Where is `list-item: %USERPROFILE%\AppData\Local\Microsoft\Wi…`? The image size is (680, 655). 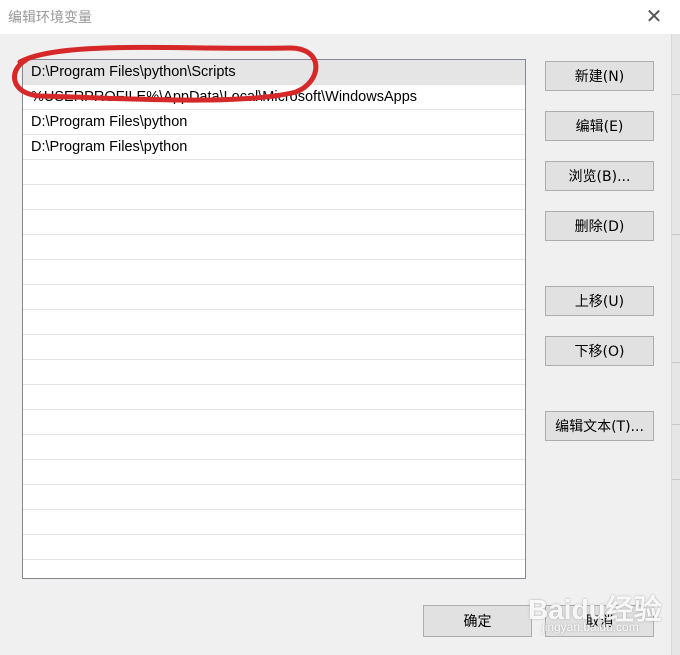 list-item: %USERPROFILE%\AppData\Local\Microsoft\Wi… is located at coordinates (274, 97).